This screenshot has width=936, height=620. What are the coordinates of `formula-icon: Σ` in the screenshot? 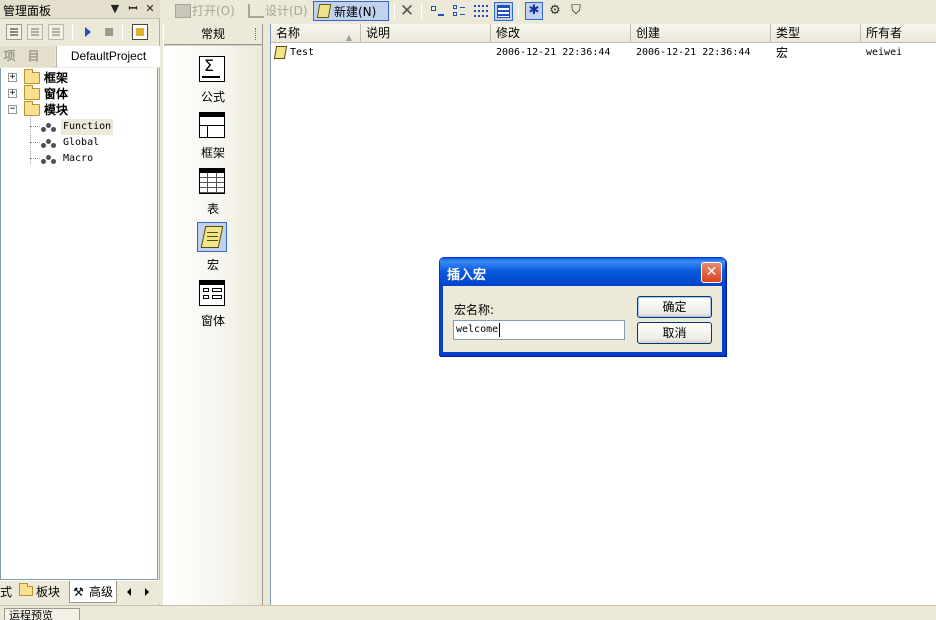 It's located at (212, 69).